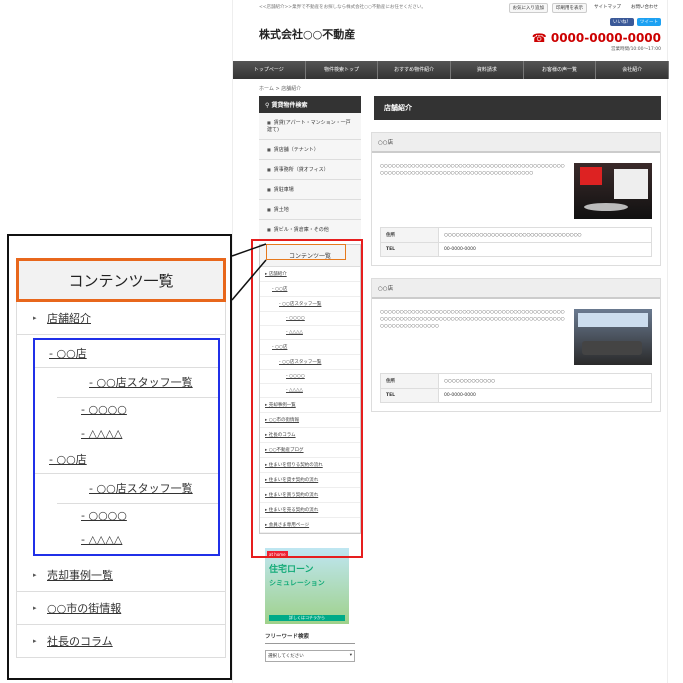 Image resolution: width=683 pixels, height=683 pixels. Describe the element at coordinates (644, 8) in the screenshot. I see `contact-link: お問い合わせ` at that location.